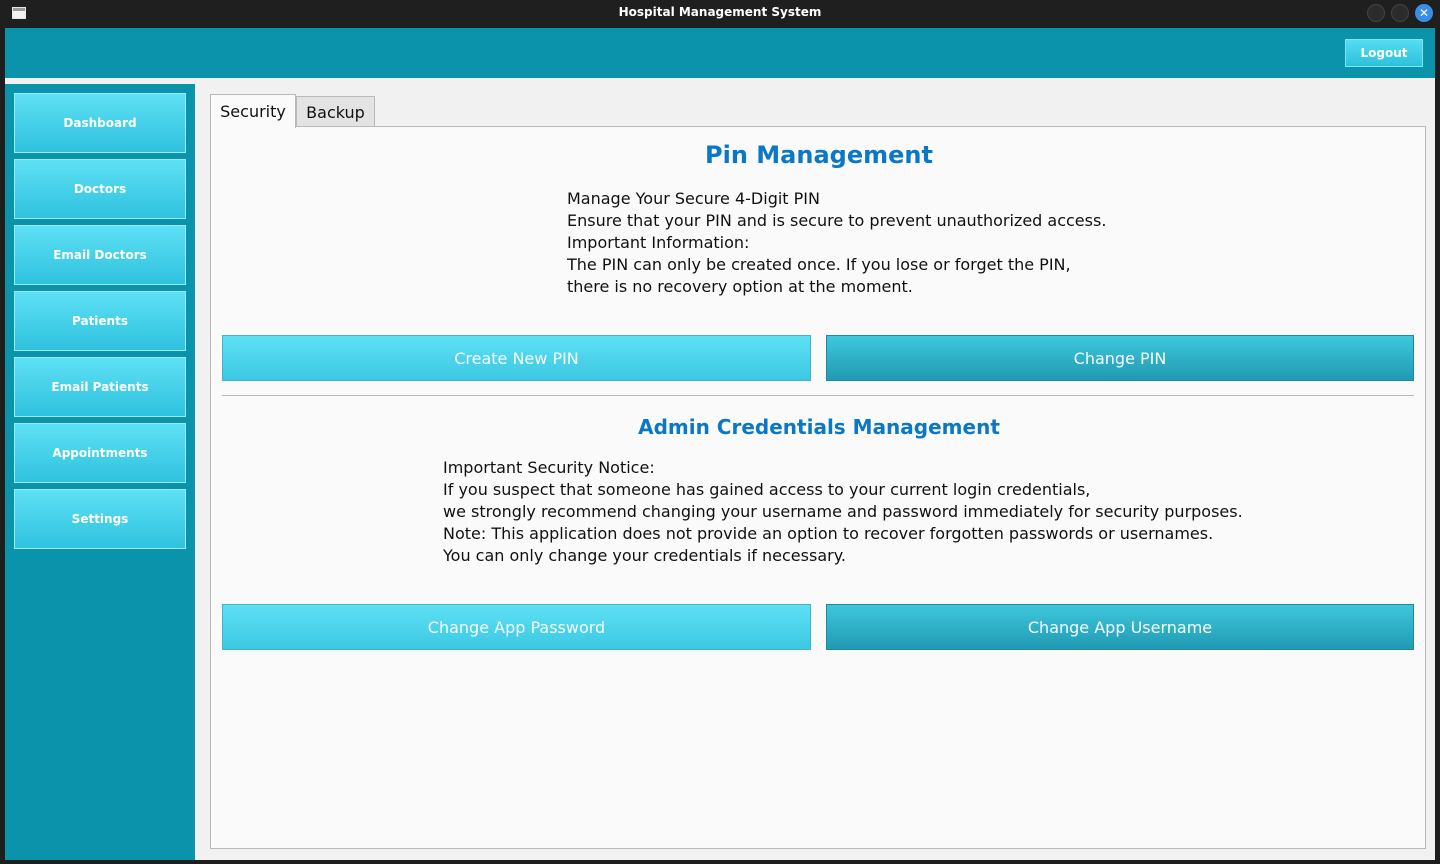  I want to click on change-pin-button: Change PIN, so click(1120, 358).